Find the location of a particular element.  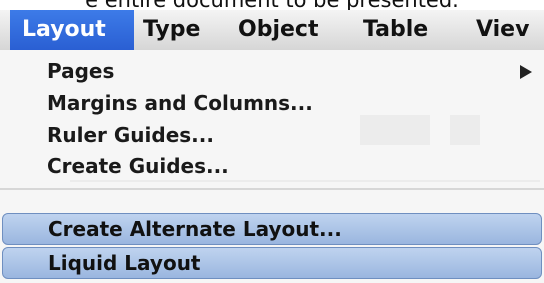

menu-table-label: Table is located at coordinates (396, 29).